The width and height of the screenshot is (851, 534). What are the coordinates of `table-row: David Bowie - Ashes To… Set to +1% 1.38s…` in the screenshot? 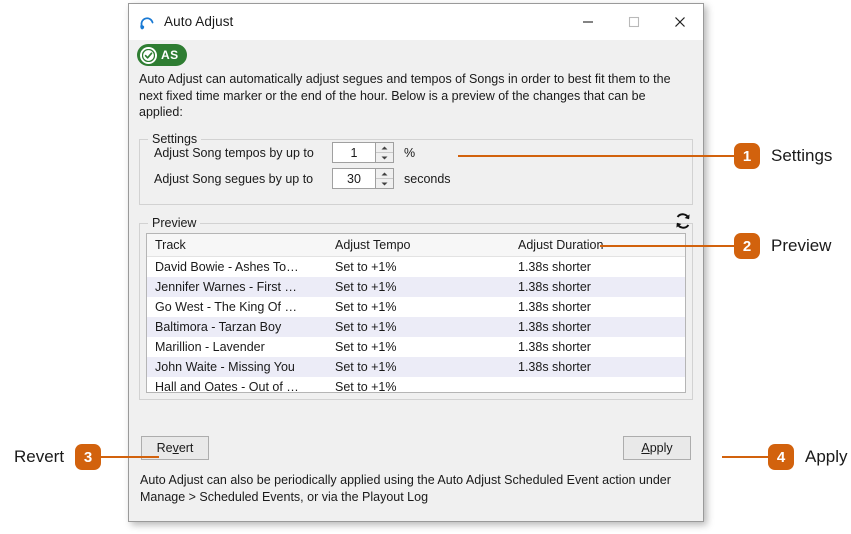 It's located at (416, 266).